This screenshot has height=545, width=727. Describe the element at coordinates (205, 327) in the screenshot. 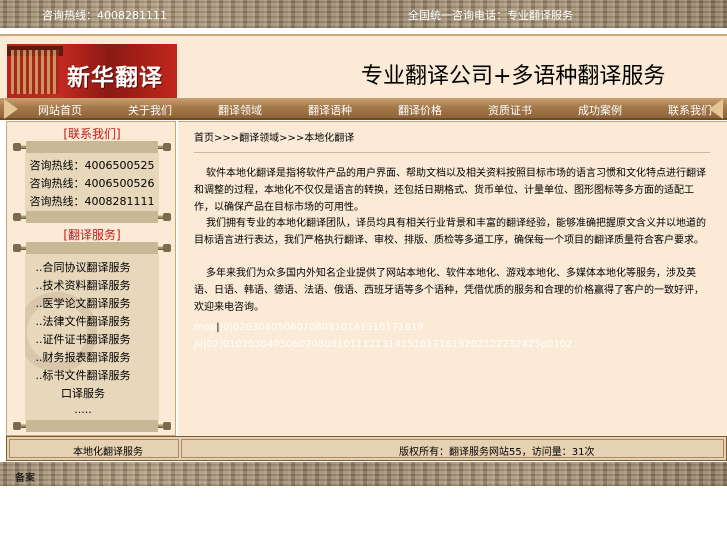

I see `map-link: map` at that location.